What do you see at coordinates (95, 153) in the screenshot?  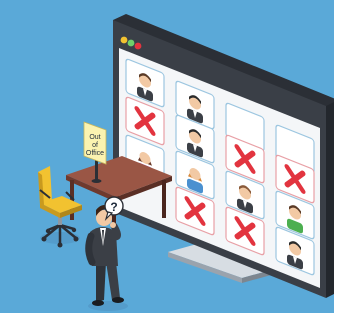 I see `sign-line-3: Office` at bounding box center [95, 153].